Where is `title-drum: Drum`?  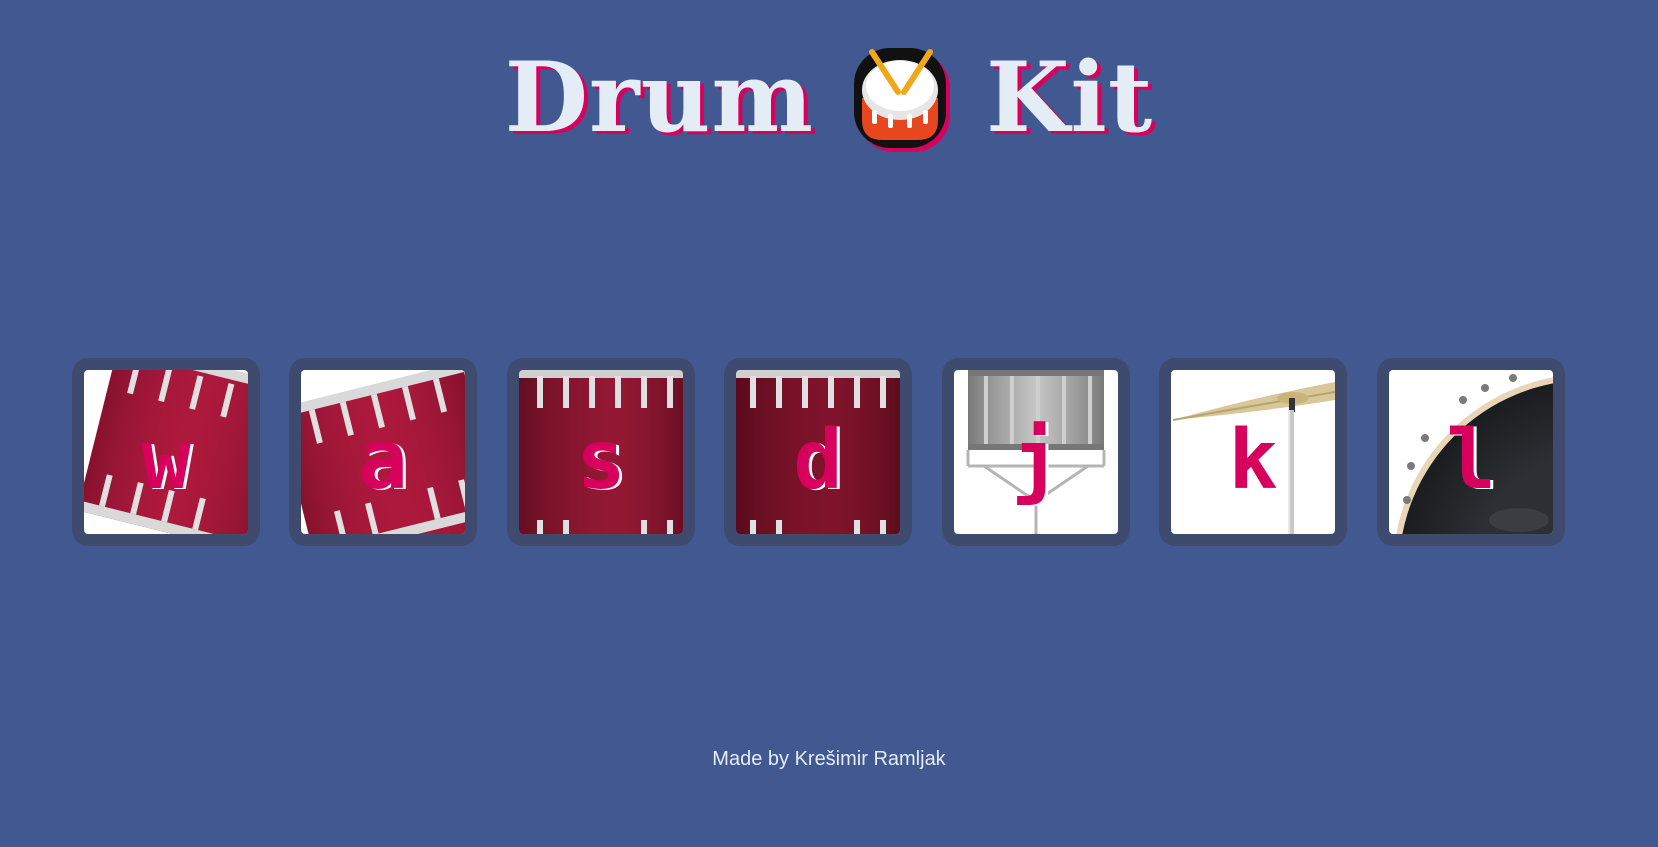
title-drum: Drum is located at coordinates (659, 98).